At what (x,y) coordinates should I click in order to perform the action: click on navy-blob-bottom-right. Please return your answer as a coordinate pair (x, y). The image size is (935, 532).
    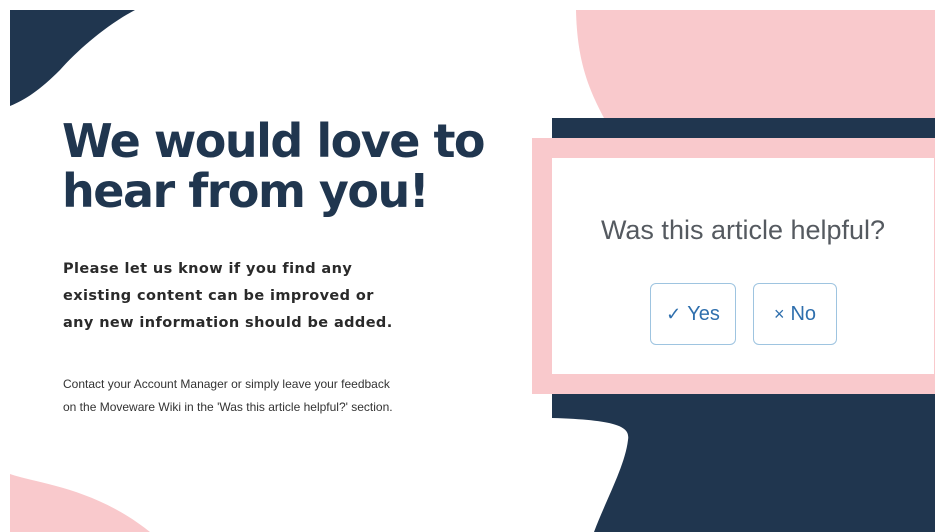
    Looking at the image, I should click on (743, 463).